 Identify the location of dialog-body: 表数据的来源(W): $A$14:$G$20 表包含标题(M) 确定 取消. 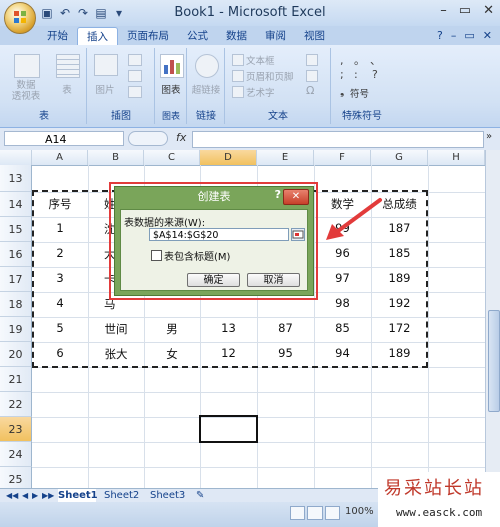
(214, 250).